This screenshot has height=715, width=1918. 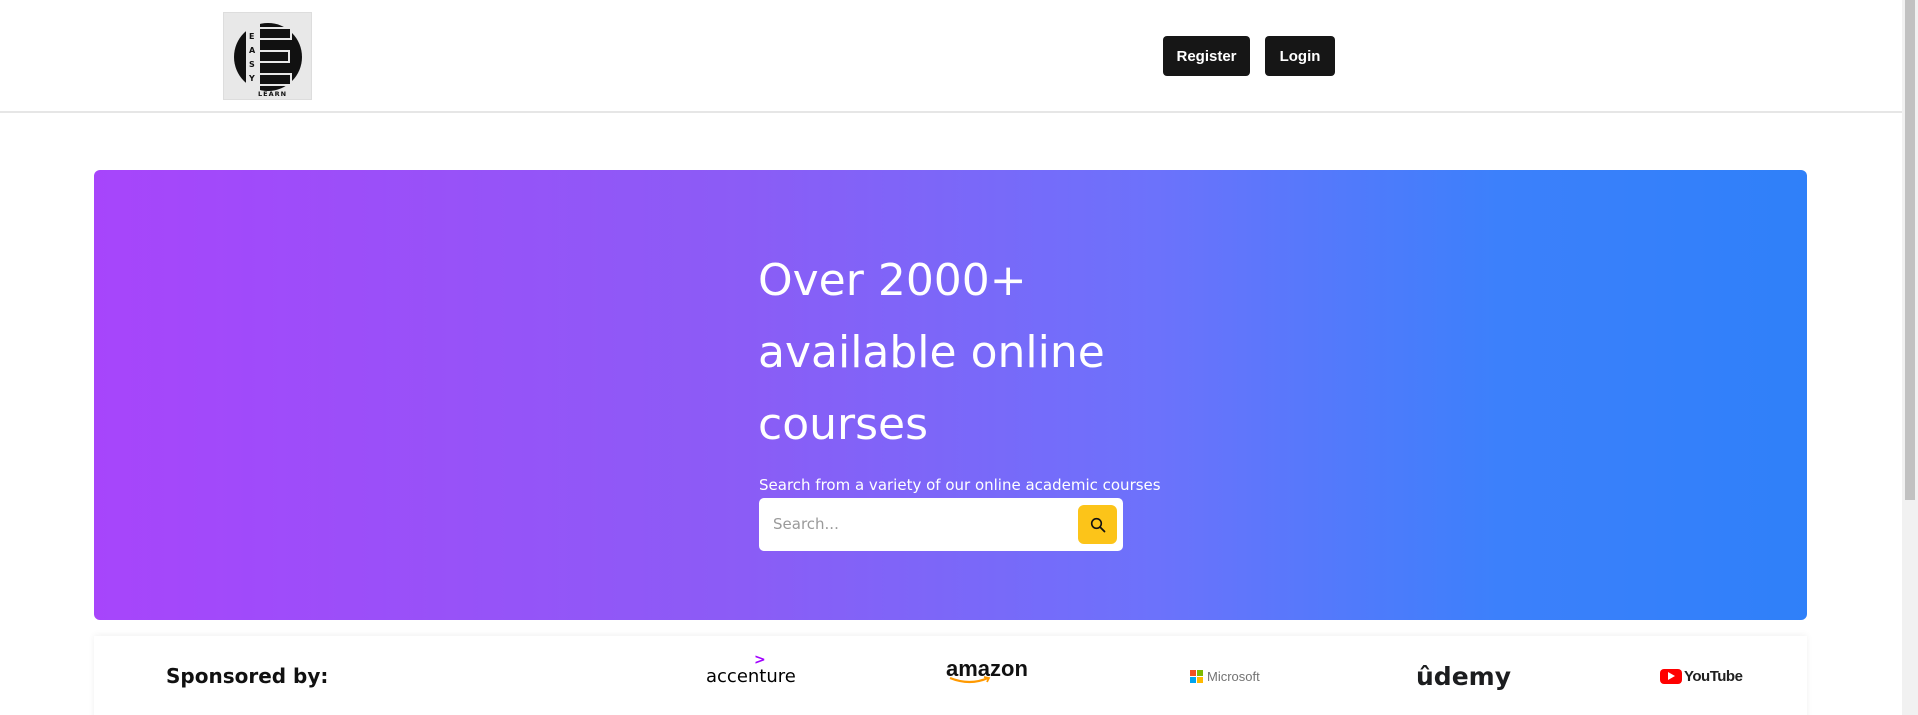 I want to click on sponsor-accenture: > accenture, so click(x=751, y=674).